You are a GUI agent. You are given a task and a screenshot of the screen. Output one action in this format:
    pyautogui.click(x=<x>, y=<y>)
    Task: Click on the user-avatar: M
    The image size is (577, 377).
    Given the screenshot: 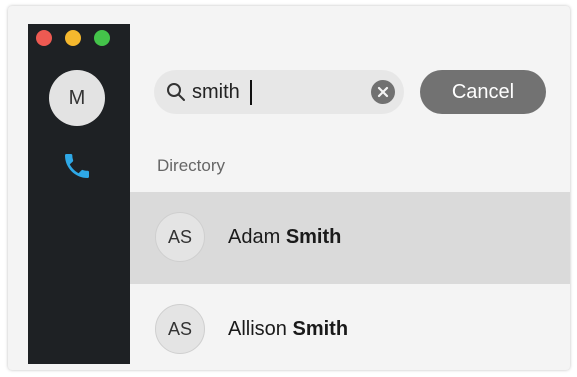 What is the action you would take?
    pyautogui.click(x=77, y=98)
    